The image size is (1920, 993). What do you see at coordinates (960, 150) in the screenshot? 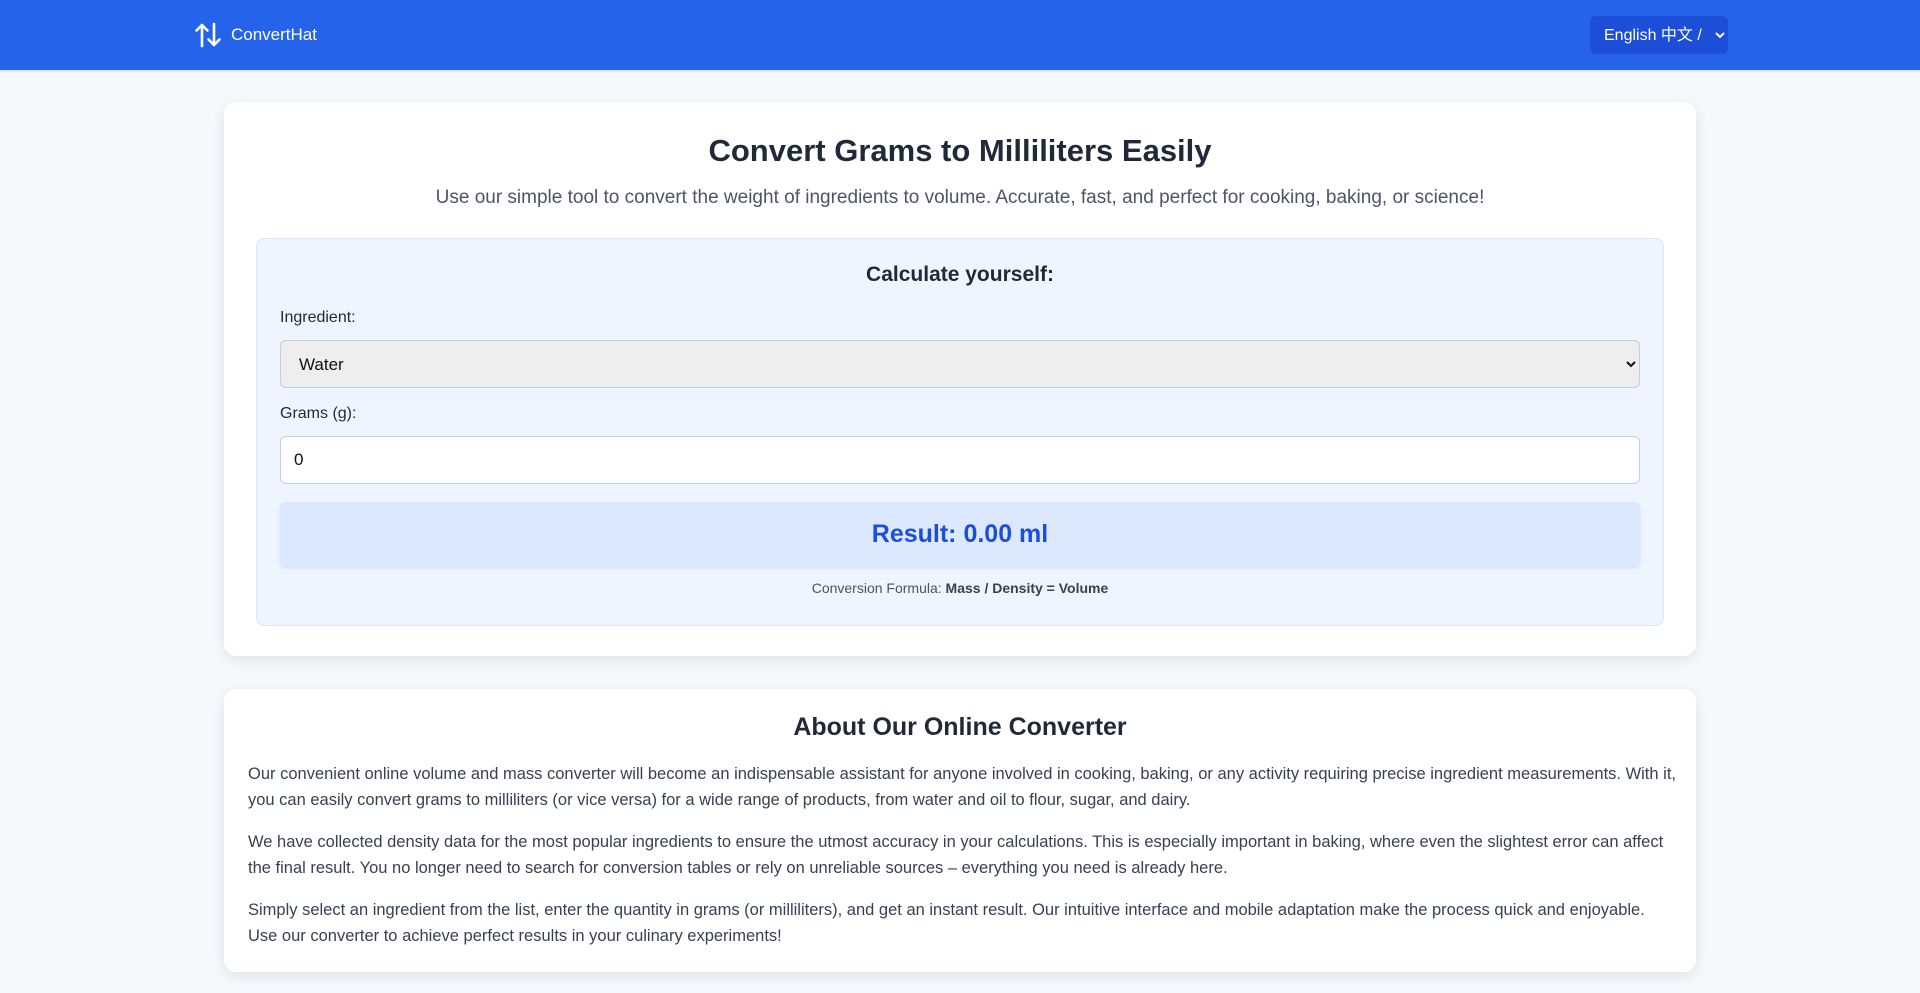
I see `page-title: Convert Grams to Milliliters Easily` at bounding box center [960, 150].